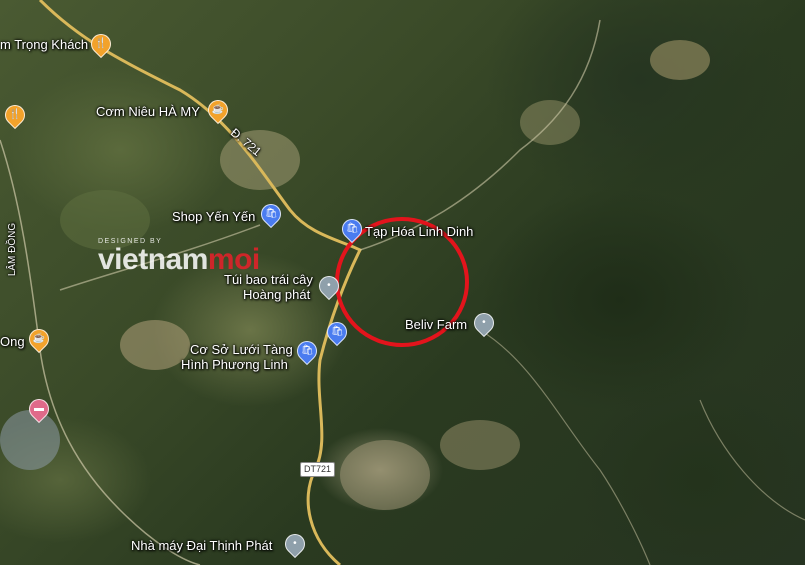 The image size is (805, 565). What do you see at coordinates (213, 216) in the screenshot?
I see `place-label-shop-yen-yen: Shop Yến Yến` at bounding box center [213, 216].